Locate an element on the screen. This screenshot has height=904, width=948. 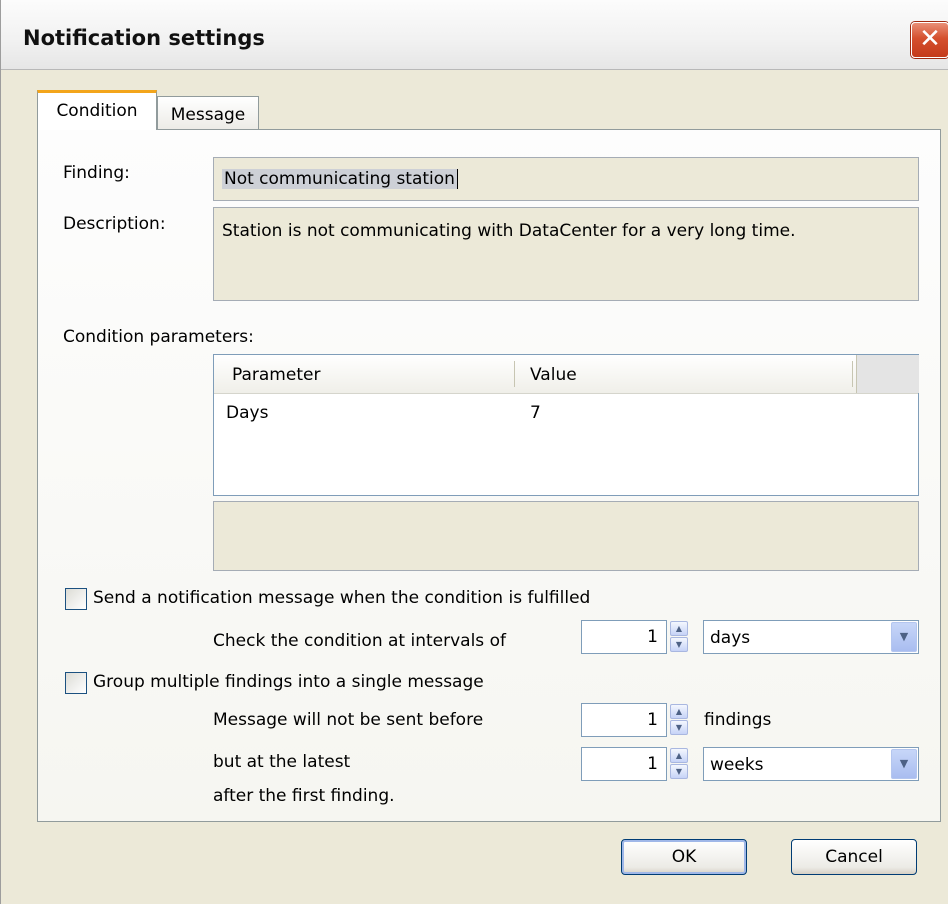
interval-label: Check the condition at intervals of is located at coordinates (359, 641).